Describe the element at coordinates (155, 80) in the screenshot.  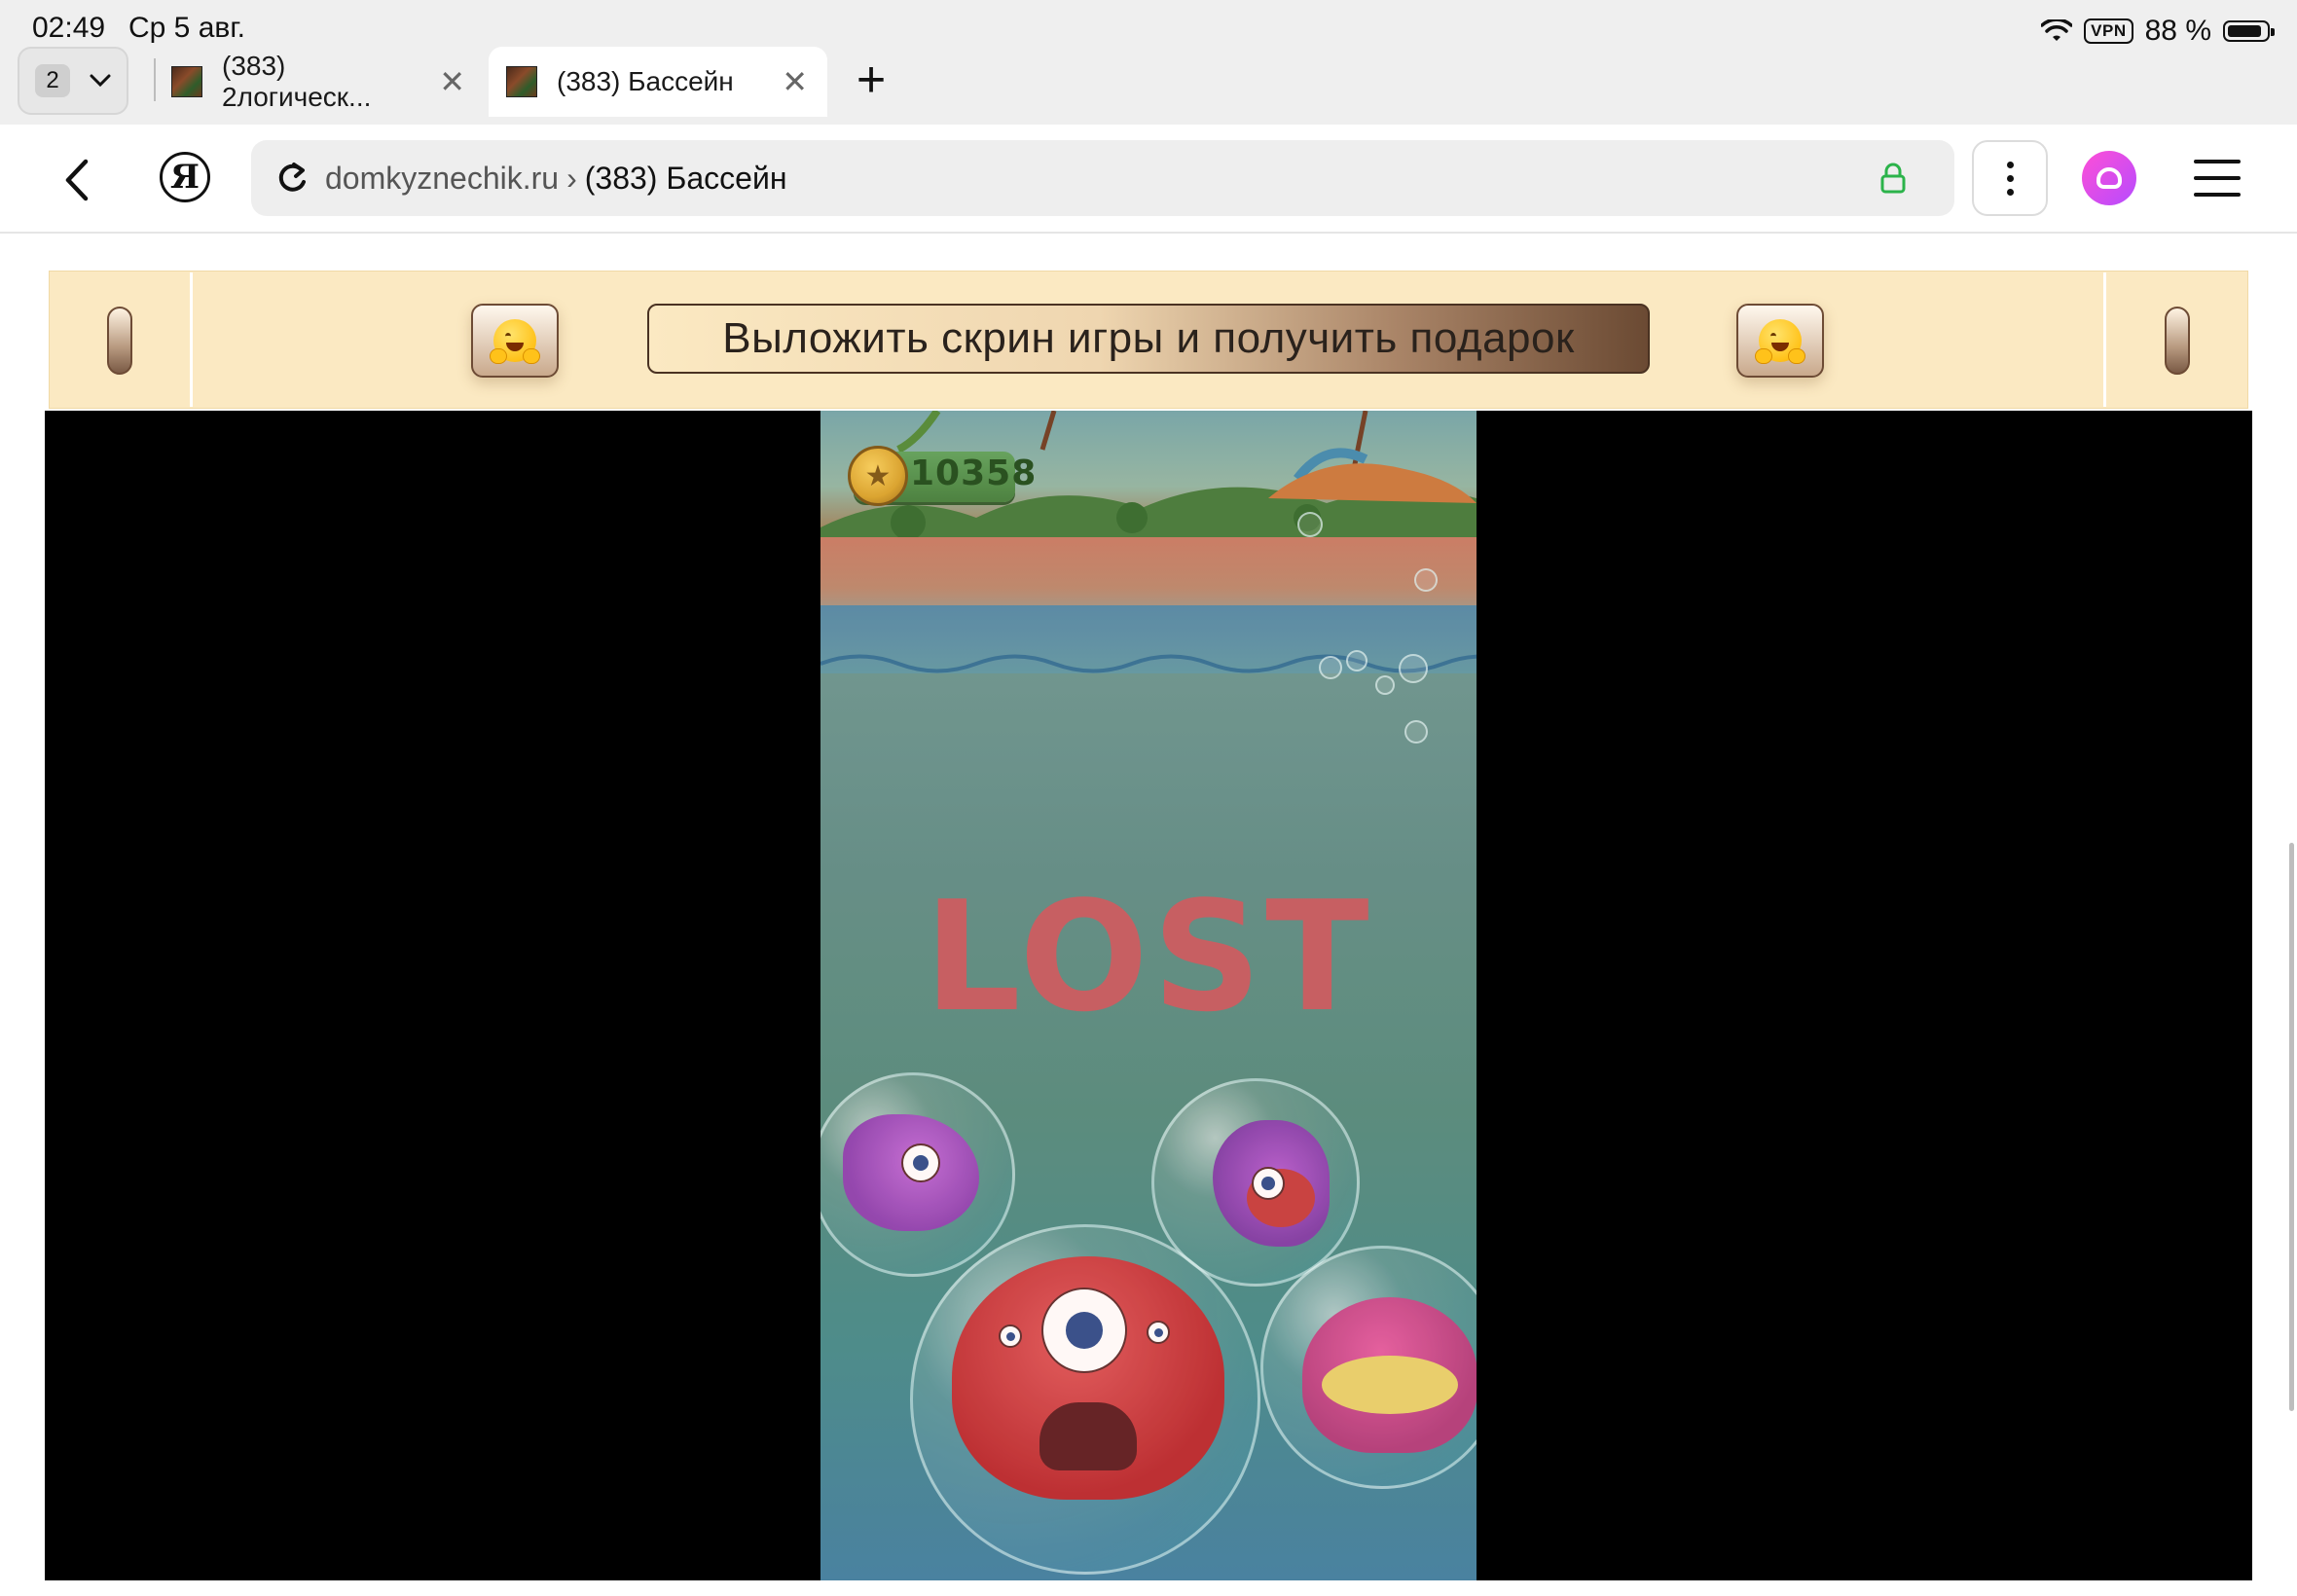
I see `tab-divider` at that location.